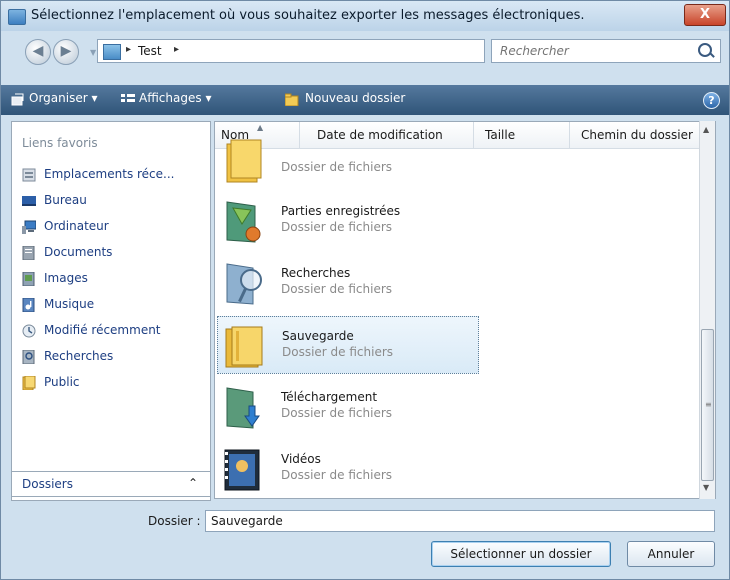 This screenshot has height=580, width=730. I want to click on file-row-selected: Sauvegarde Dossier de fichiers, so click(348, 345).